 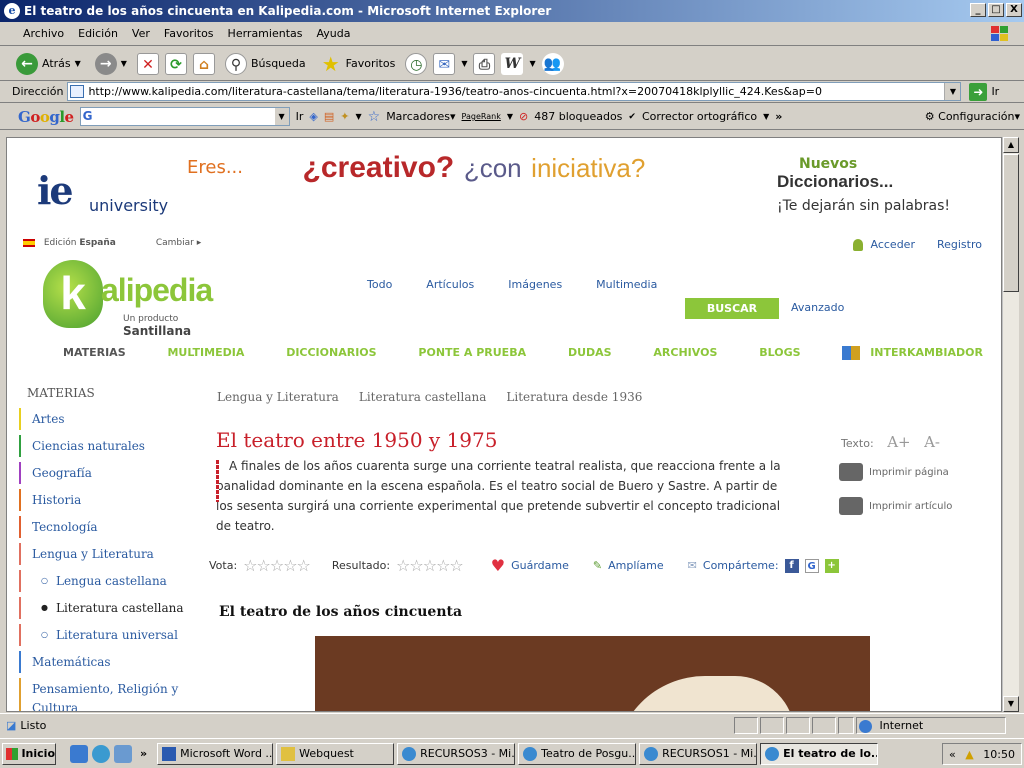 What do you see at coordinates (574, 397) in the screenshot?
I see `breadcrumb-literatura-1936: Literatura desde 1936` at bounding box center [574, 397].